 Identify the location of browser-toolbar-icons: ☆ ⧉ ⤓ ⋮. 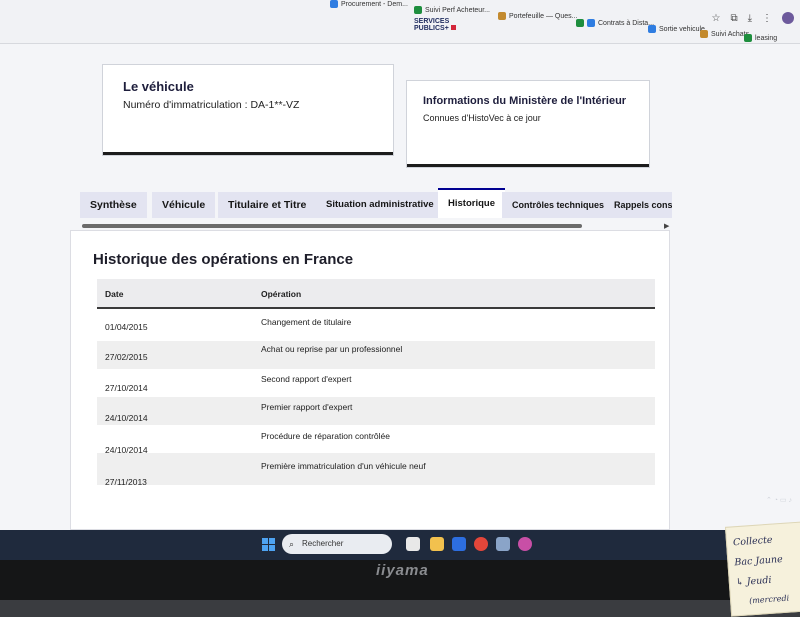
(752, 18).